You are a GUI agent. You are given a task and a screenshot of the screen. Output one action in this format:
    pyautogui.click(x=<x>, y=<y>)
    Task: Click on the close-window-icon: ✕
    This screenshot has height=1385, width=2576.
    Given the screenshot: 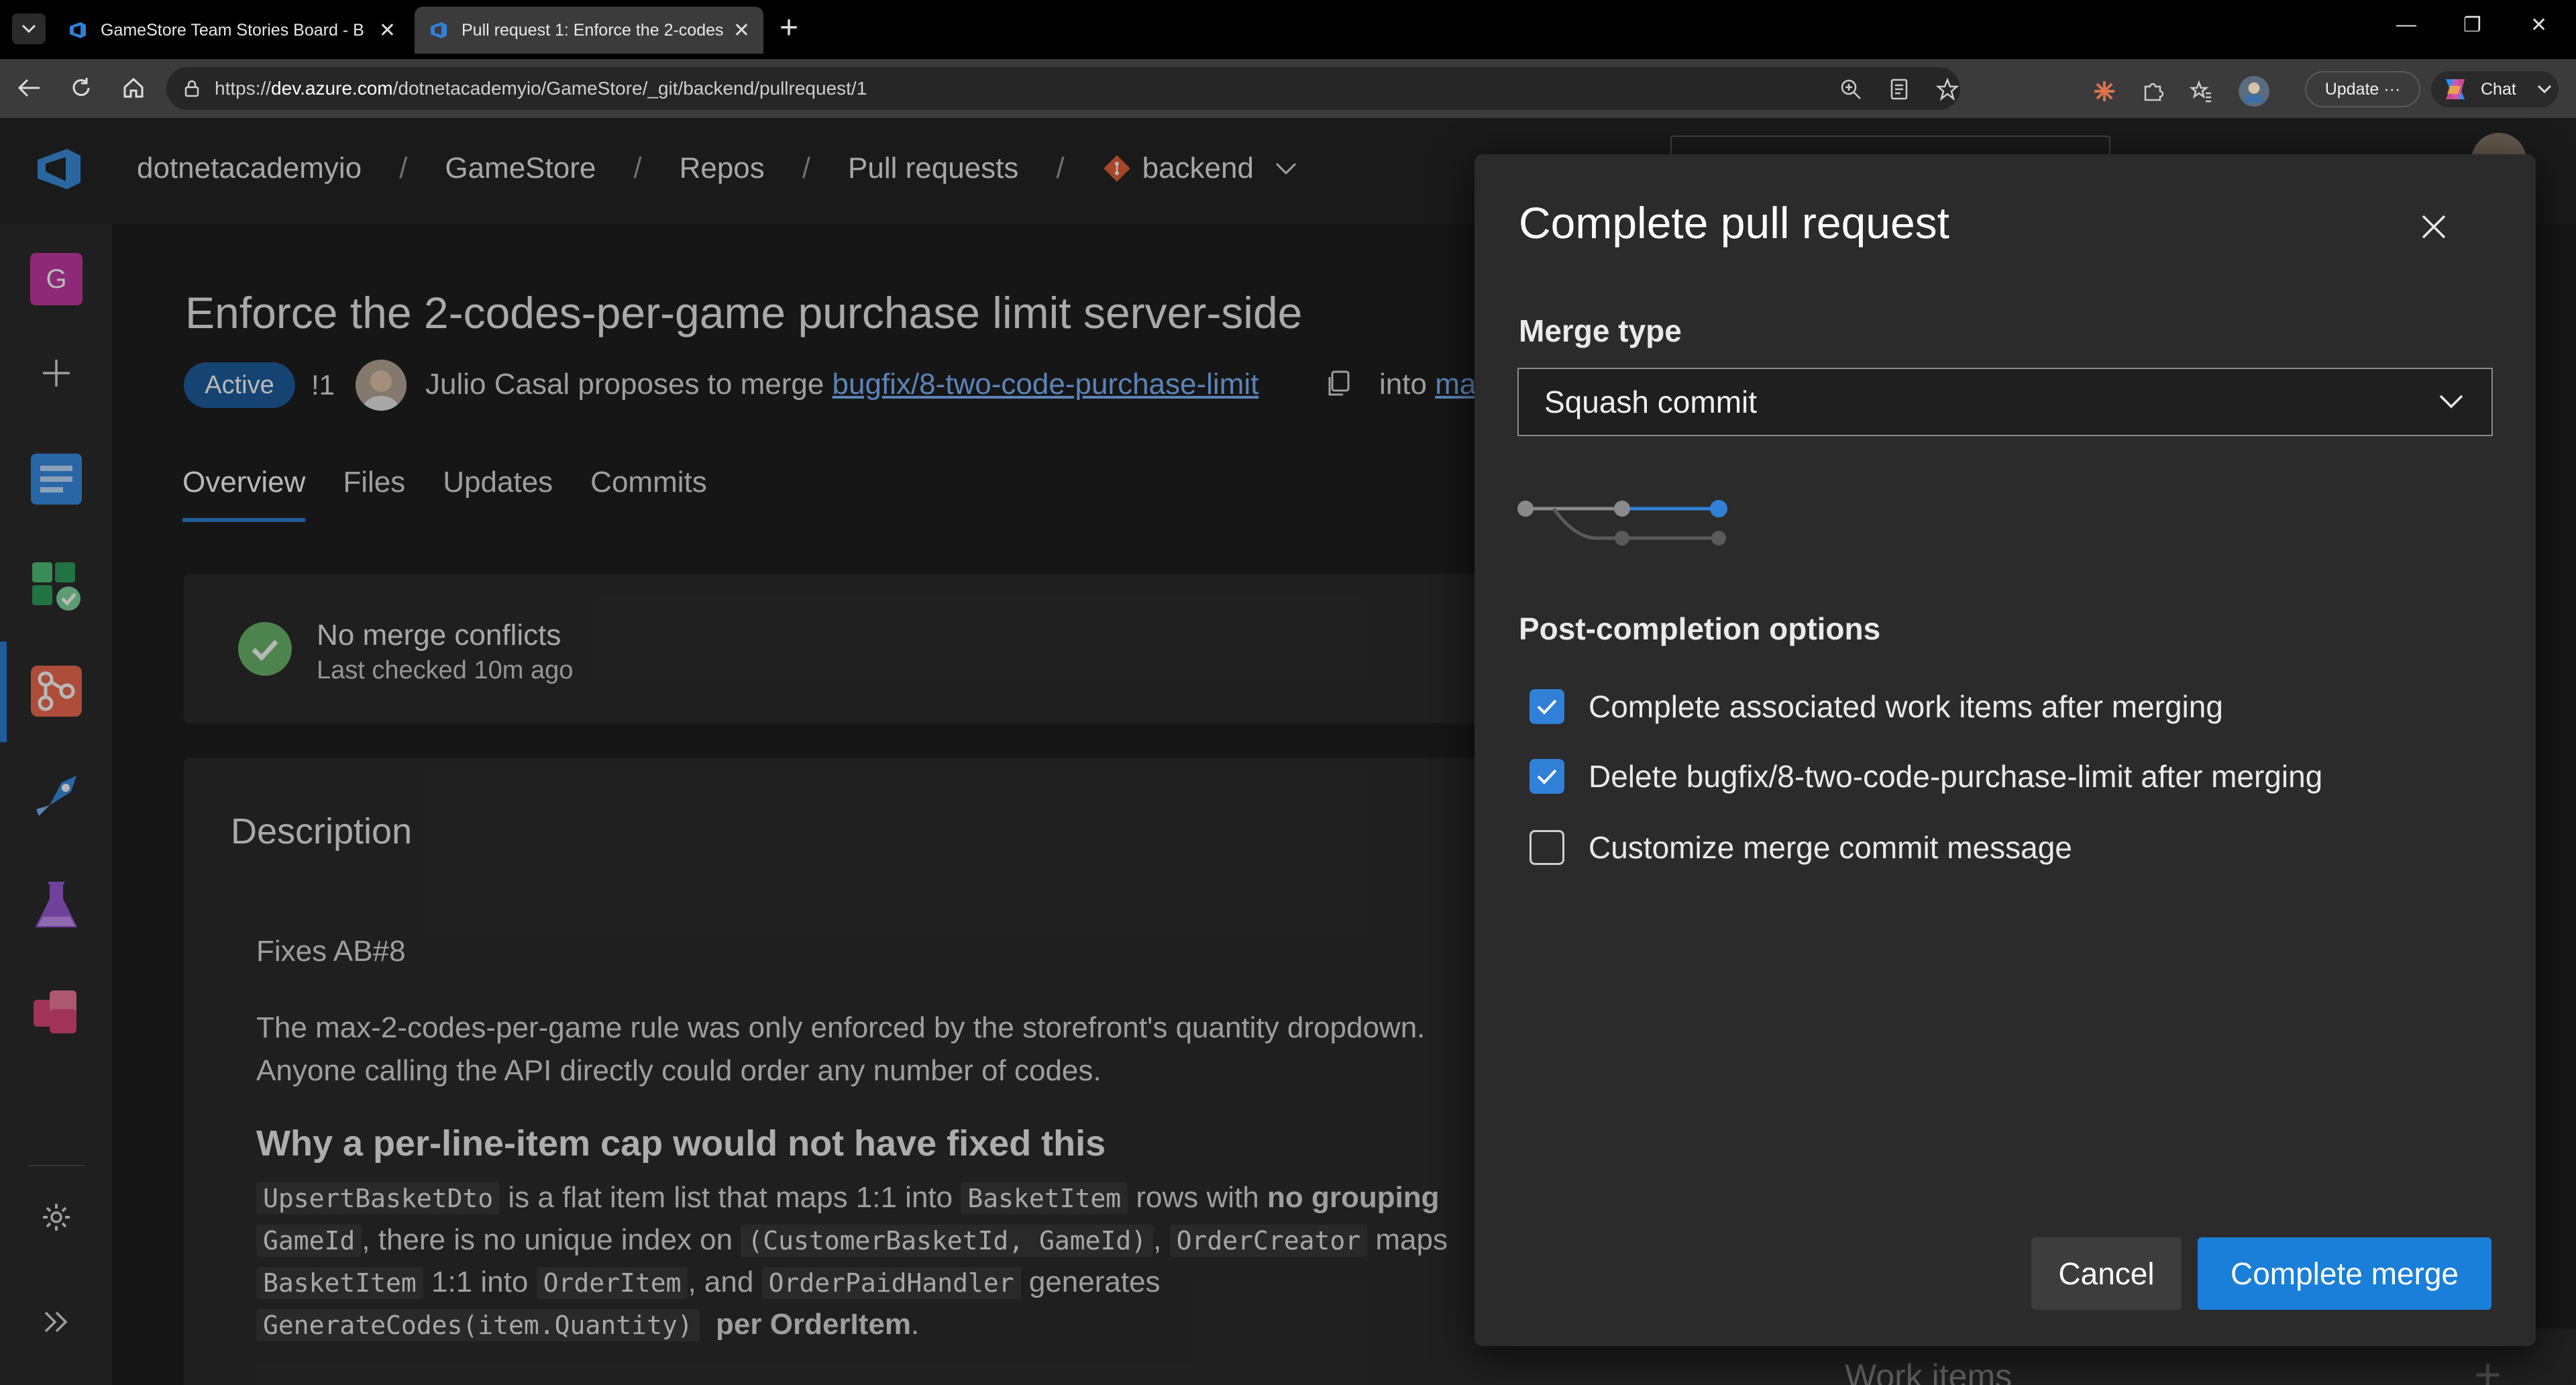 What is the action you would take?
    pyautogui.click(x=2538, y=25)
    